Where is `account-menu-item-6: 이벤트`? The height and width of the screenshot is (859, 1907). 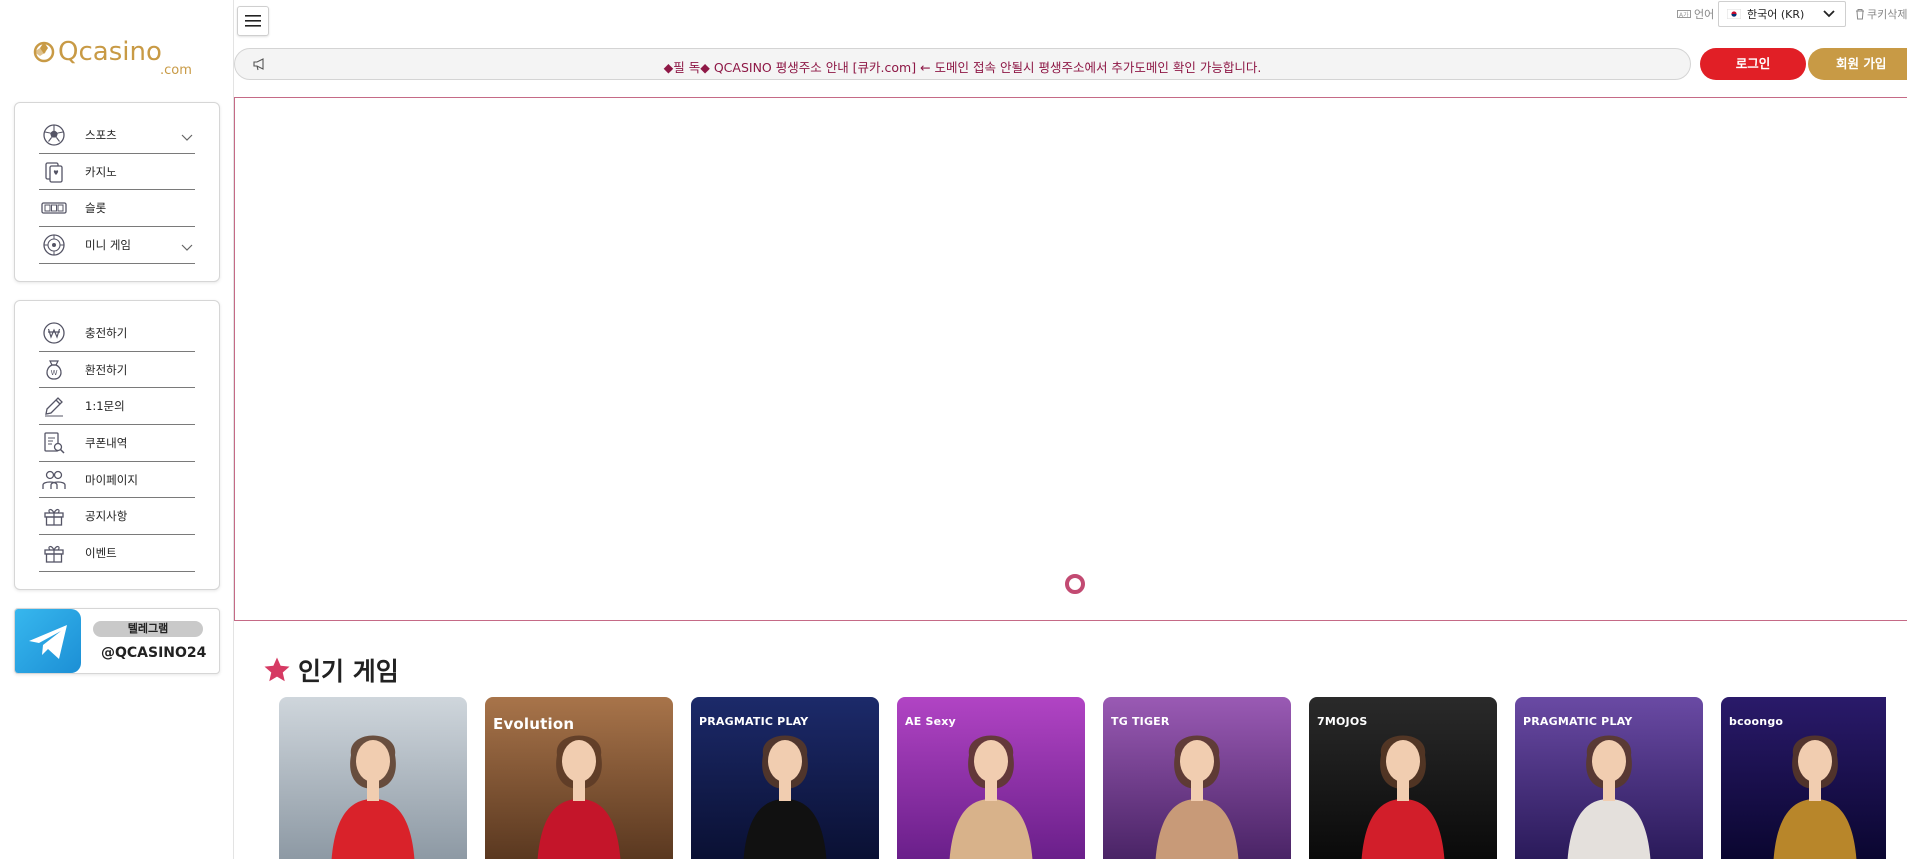
account-menu-item-6: 이벤트 is located at coordinates (117, 553).